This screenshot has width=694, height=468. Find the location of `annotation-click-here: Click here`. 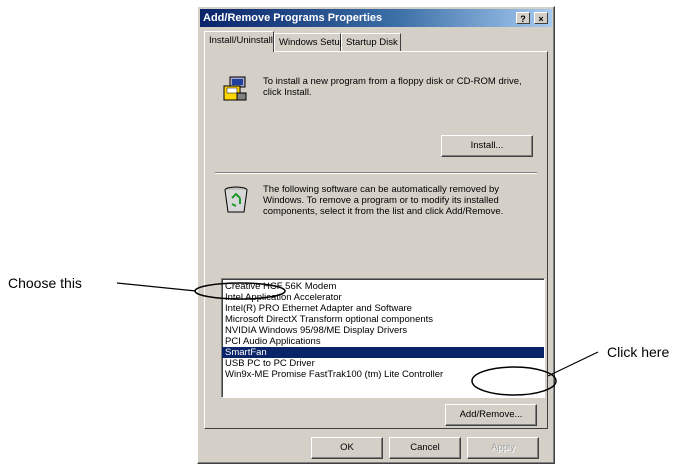

annotation-click-here: Click here is located at coordinates (638, 352).